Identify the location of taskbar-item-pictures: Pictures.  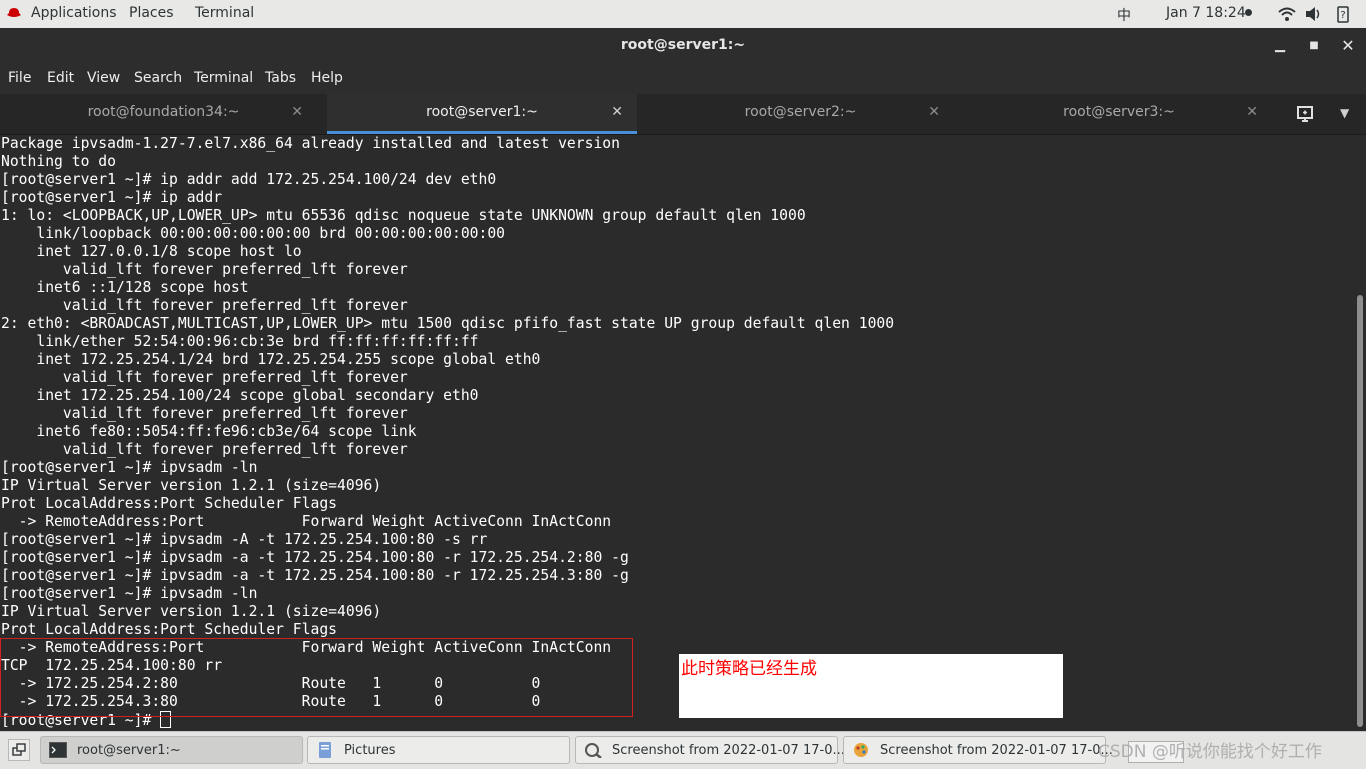
(438, 750).